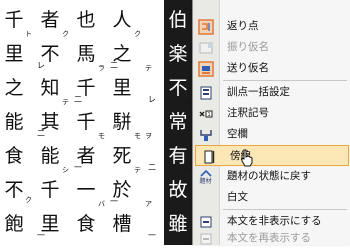 This screenshot has width=350, height=249. I want to click on svg-text: 1, so click(208, 115).